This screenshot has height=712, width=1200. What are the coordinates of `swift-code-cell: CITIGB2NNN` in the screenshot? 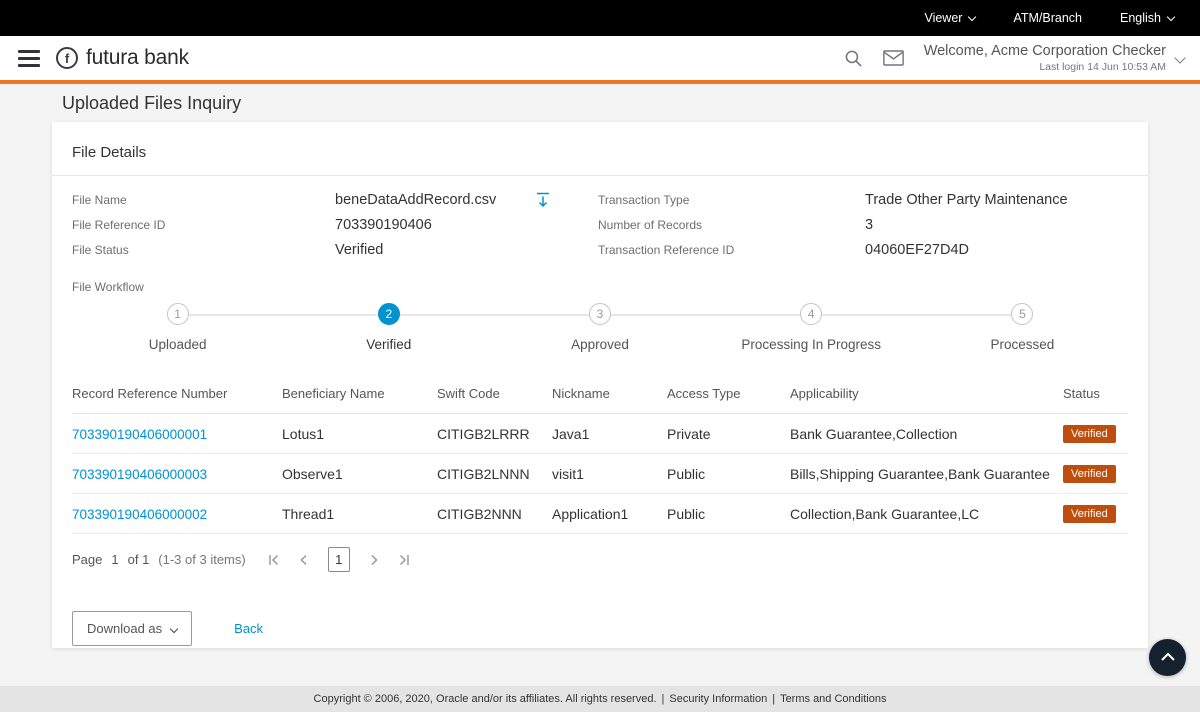 It's located at (494, 513).